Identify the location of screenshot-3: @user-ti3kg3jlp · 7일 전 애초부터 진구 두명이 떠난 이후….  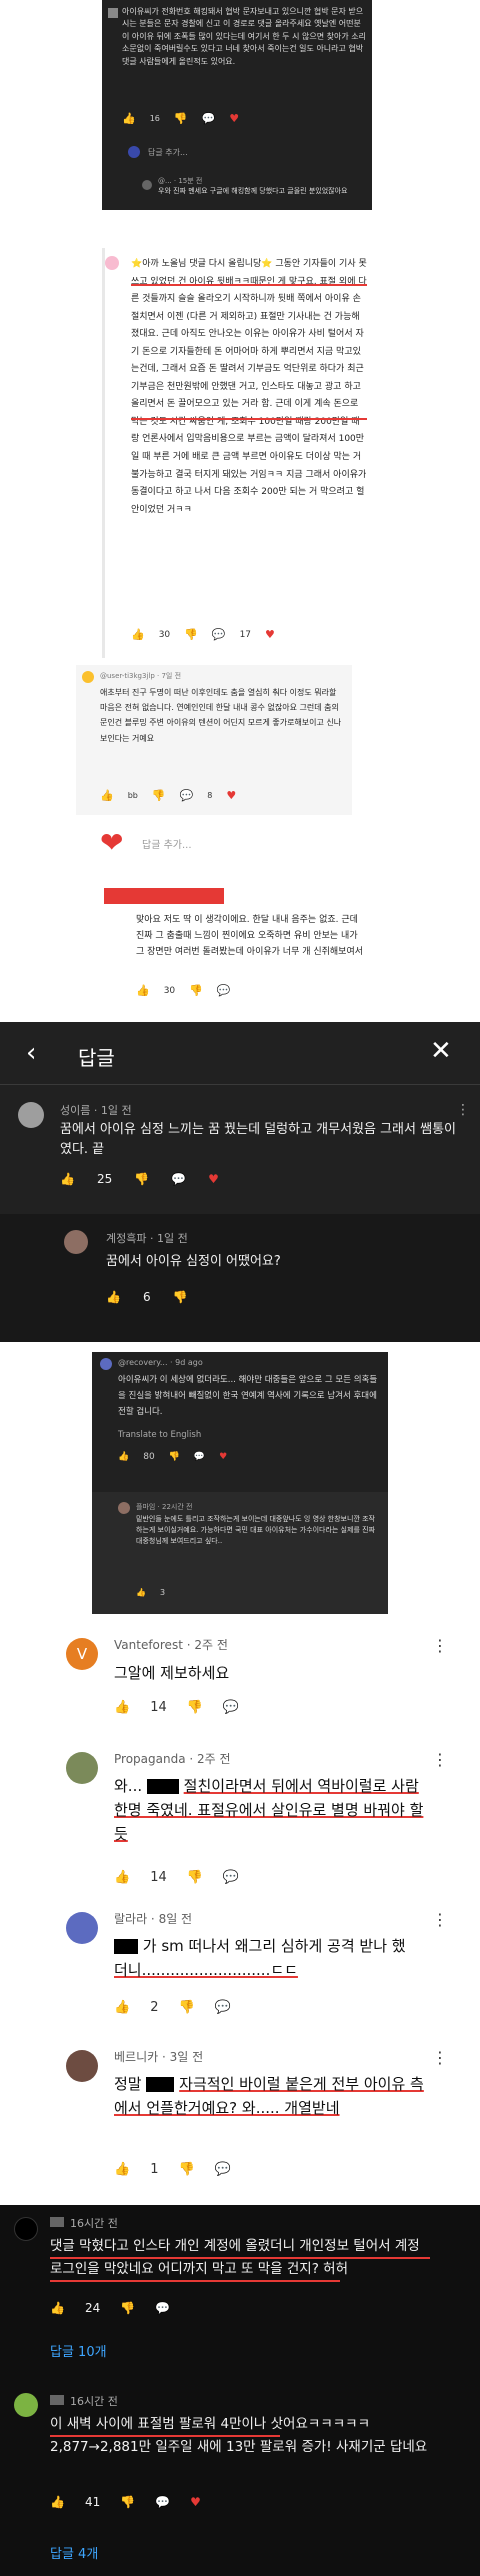
(214, 740).